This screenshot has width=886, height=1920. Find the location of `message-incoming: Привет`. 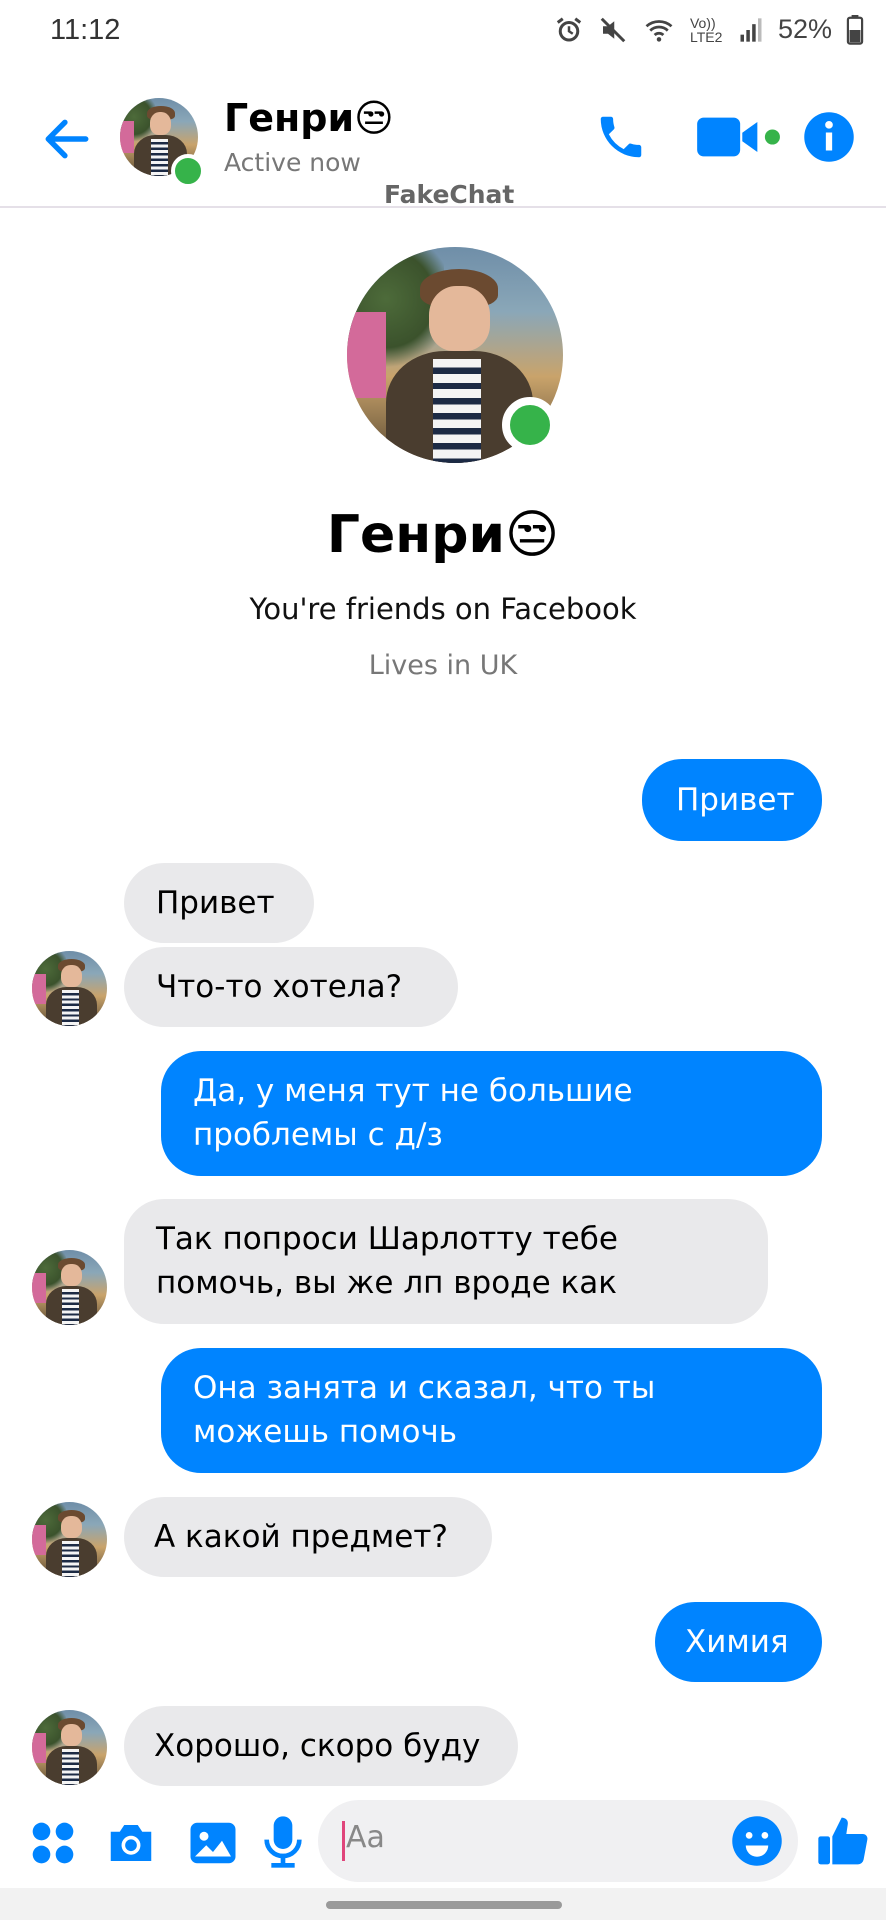

message-incoming: Привет is located at coordinates (219, 903).